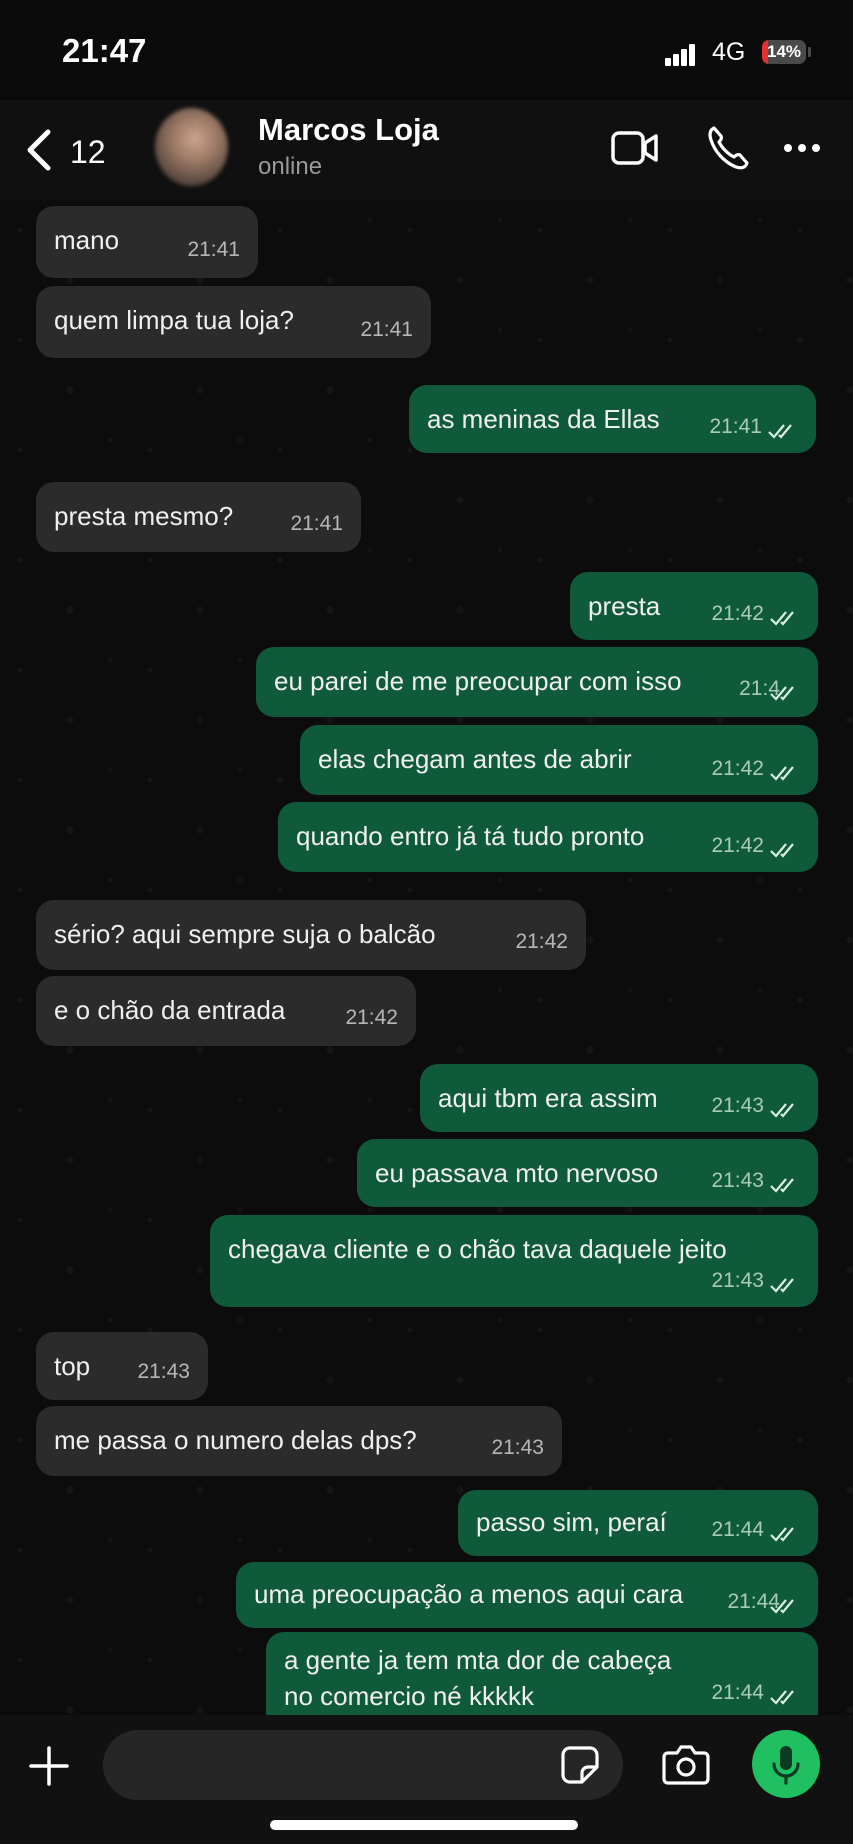 This screenshot has height=1844, width=853. I want to click on message-text: aqui tbm era assim, so click(548, 1098).